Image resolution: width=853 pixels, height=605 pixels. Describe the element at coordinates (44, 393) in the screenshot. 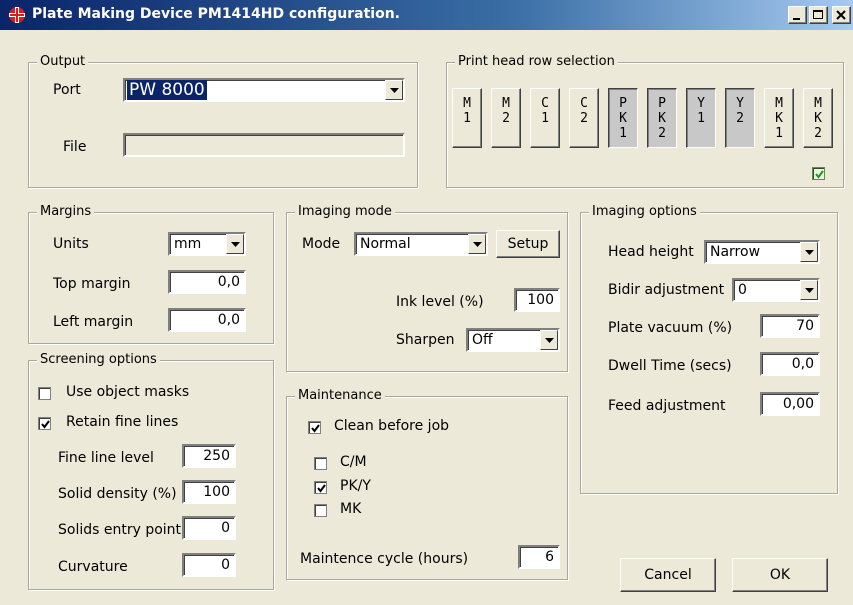

I see `use-object-masks-checkbox` at that location.